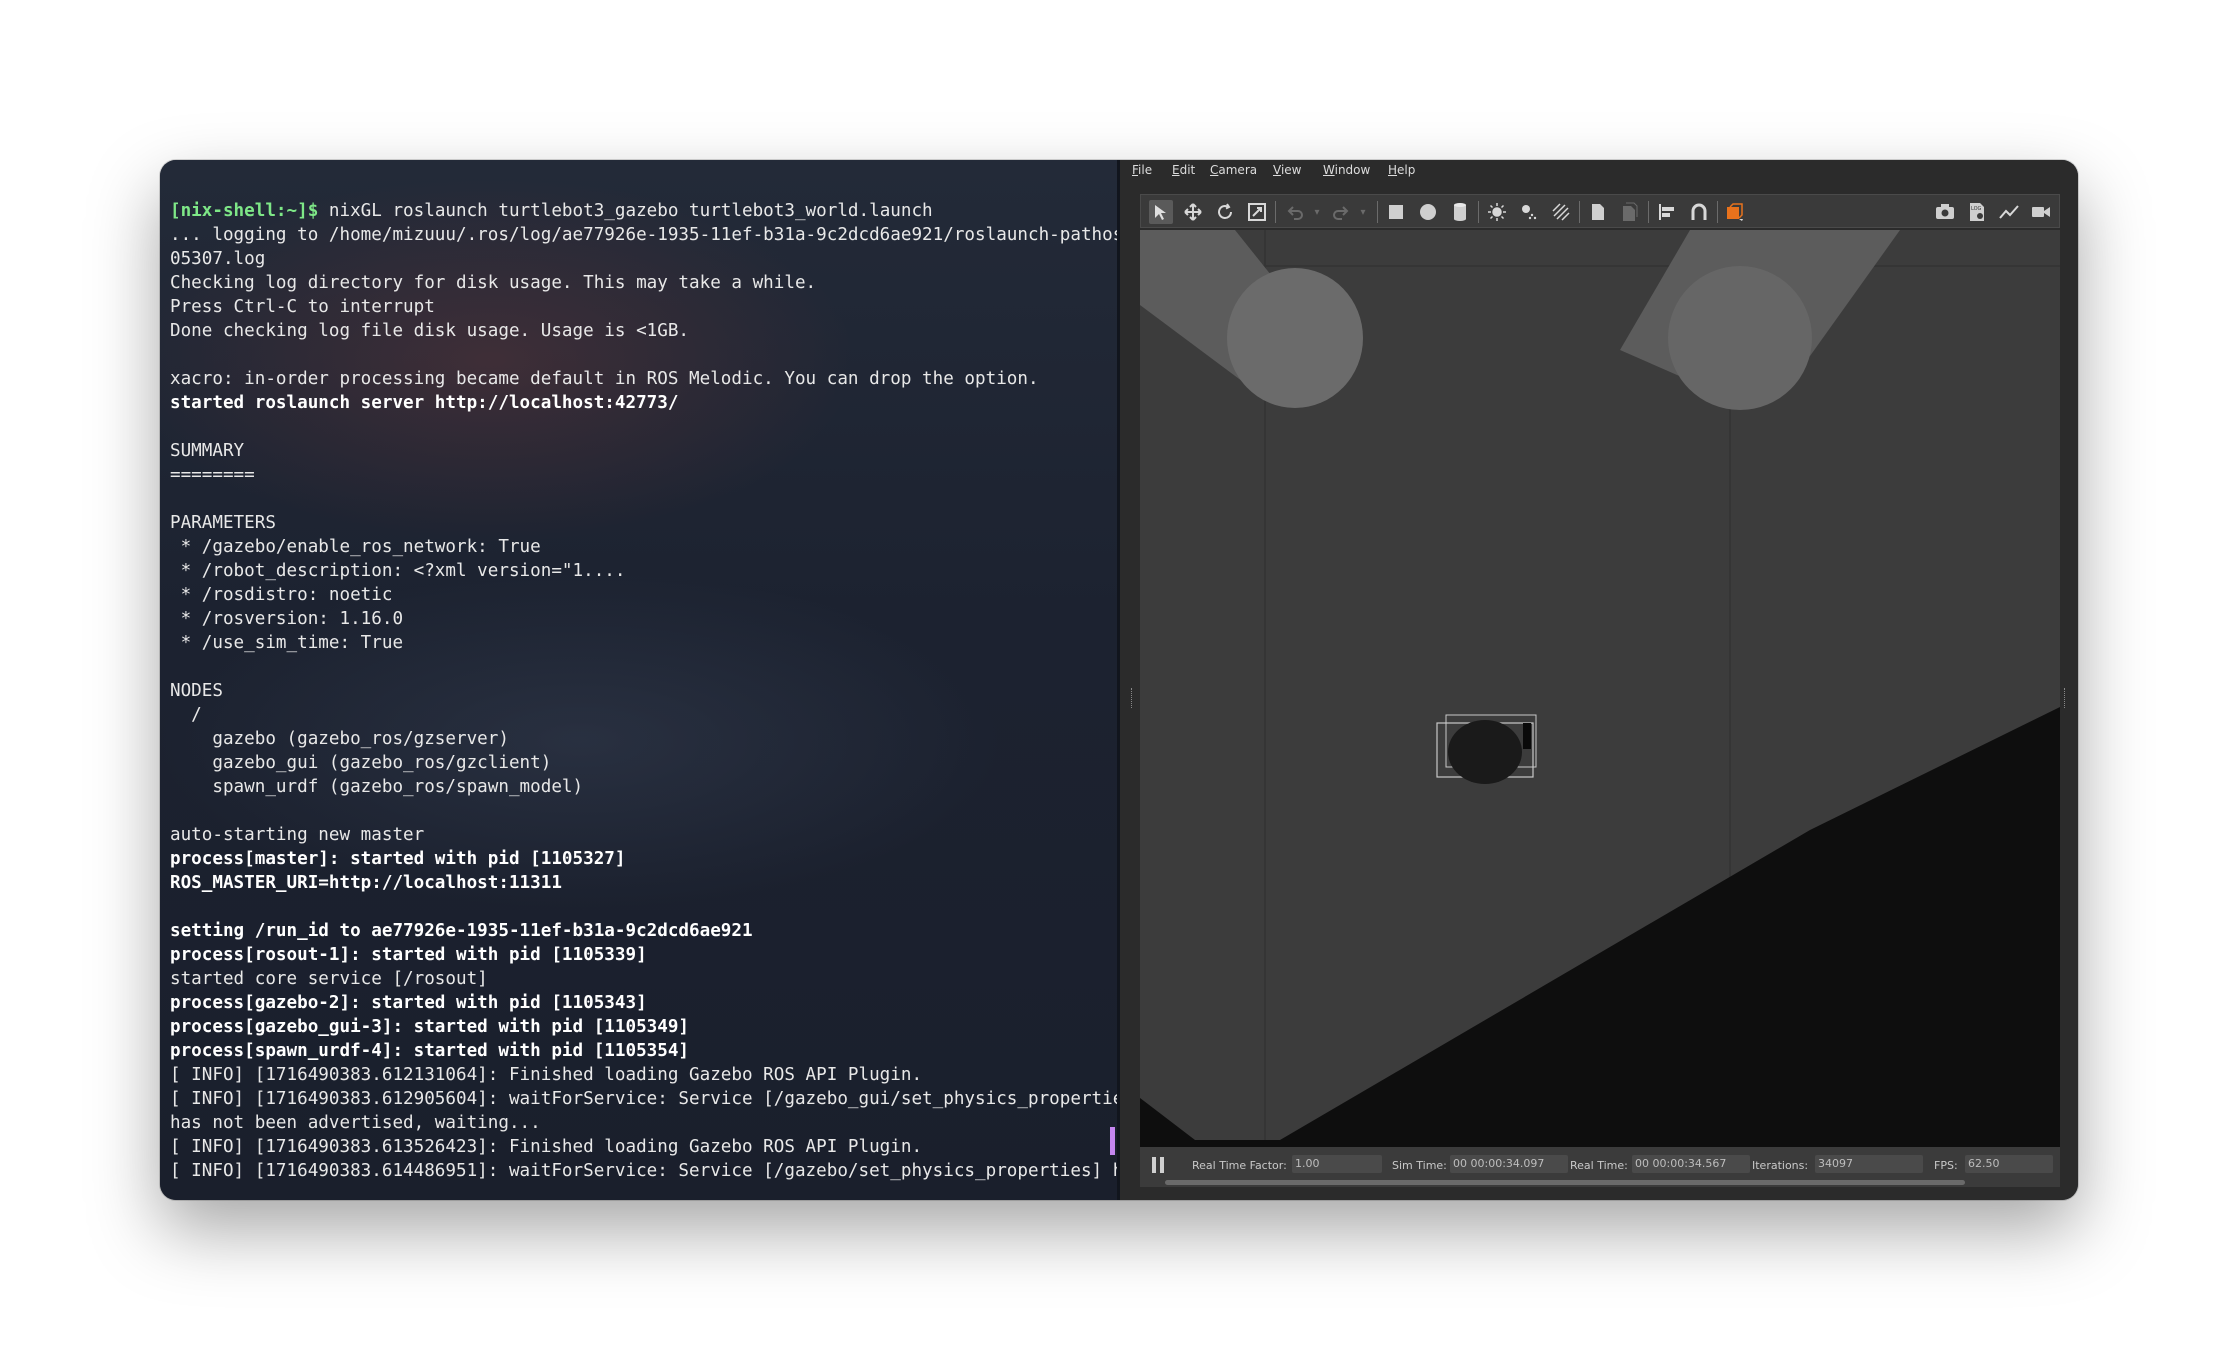 The image size is (2233, 1357). What do you see at coordinates (212, 475) in the screenshot?
I see `terminal-line: ========` at bounding box center [212, 475].